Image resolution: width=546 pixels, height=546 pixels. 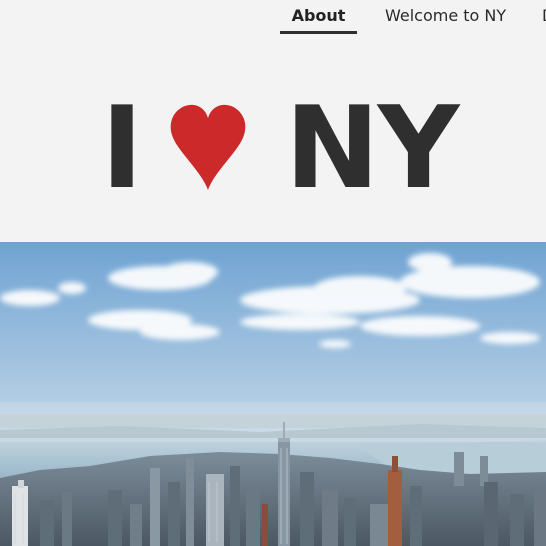 What do you see at coordinates (544, 15) in the screenshot?
I see `nav-item-truncated: D` at bounding box center [544, 15].